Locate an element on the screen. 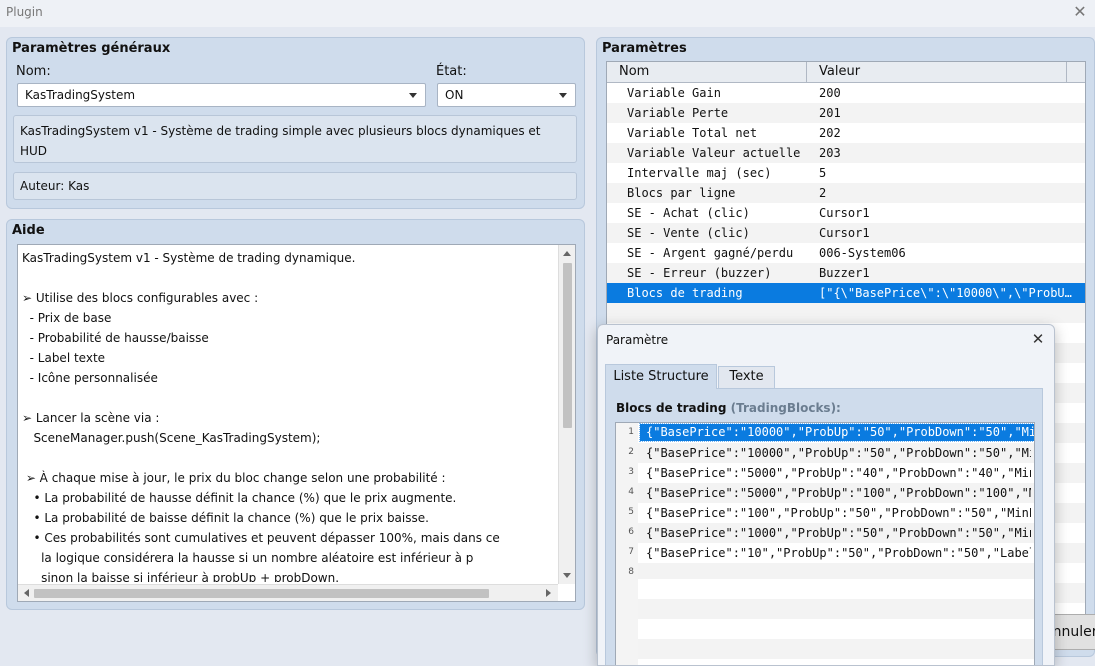 This screenshot has height=666, width=1095. param-name: Intervalle maj (sec) is located at coordinates (699, 173).